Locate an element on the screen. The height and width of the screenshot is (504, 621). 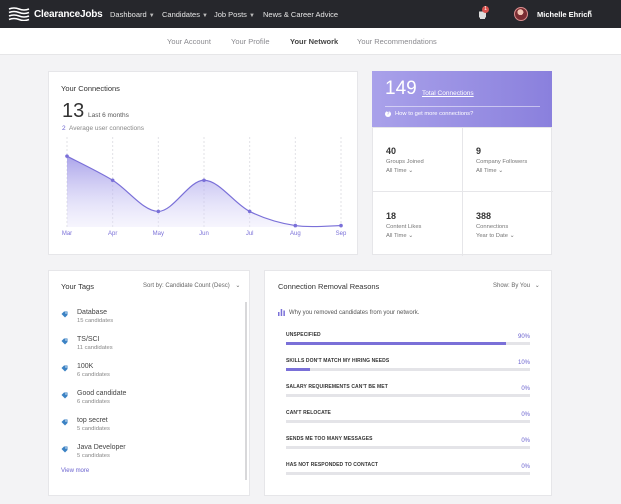
reason-label: UNSPECIFIED is located at coordinates (303, 335).